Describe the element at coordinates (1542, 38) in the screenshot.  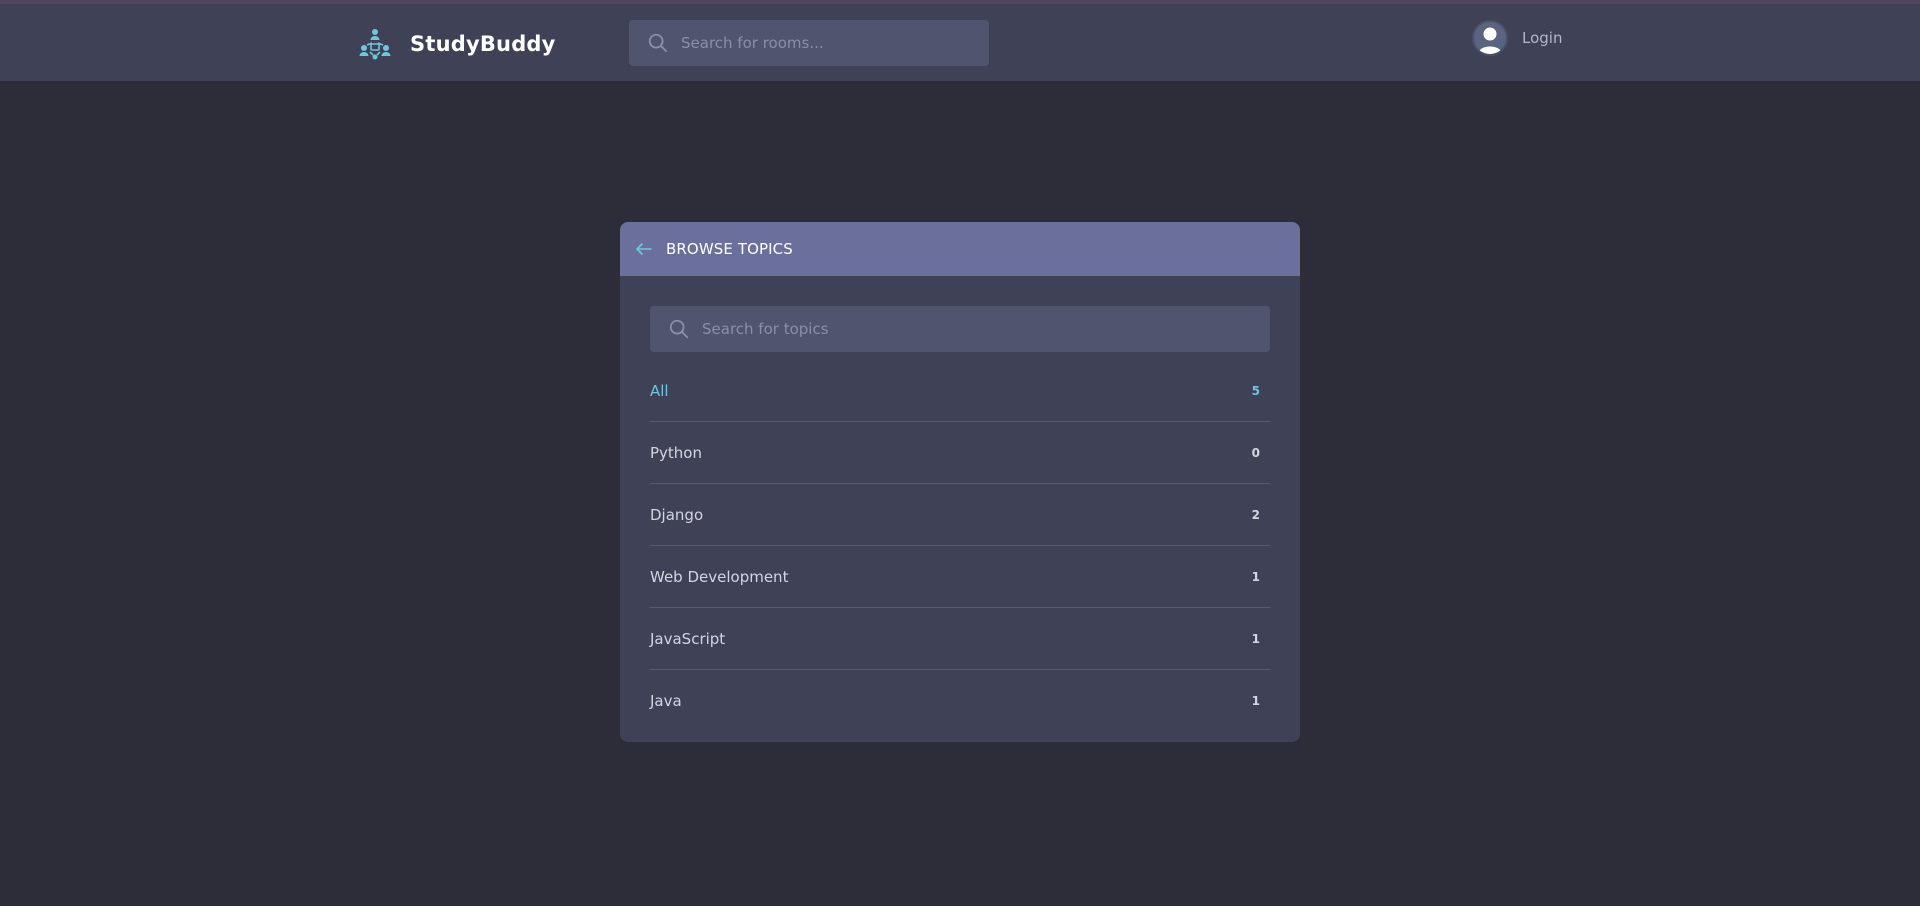
I see `login-label: Login` at that location.